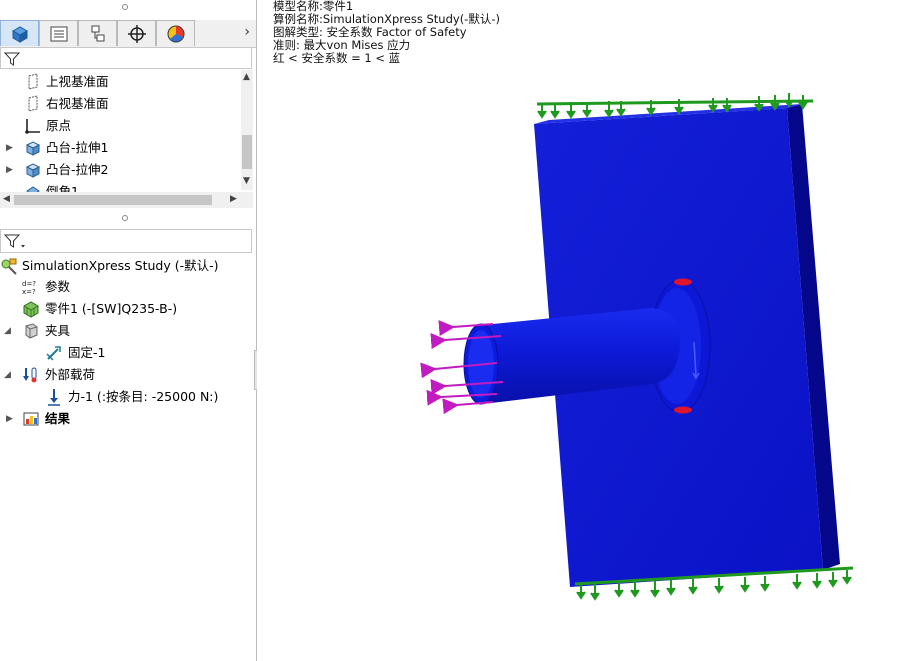 The image size is (901, 661). I want to click on scroll-up-icon: ▲, so click(246, 77).